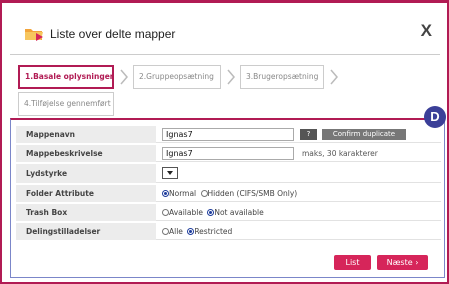 This screenshot has width=449, height=284. What do you see at coordinates (228, 173) in the screenshot?
I see `row-volume: Lydstyrke` at bounding box center [228, 173].